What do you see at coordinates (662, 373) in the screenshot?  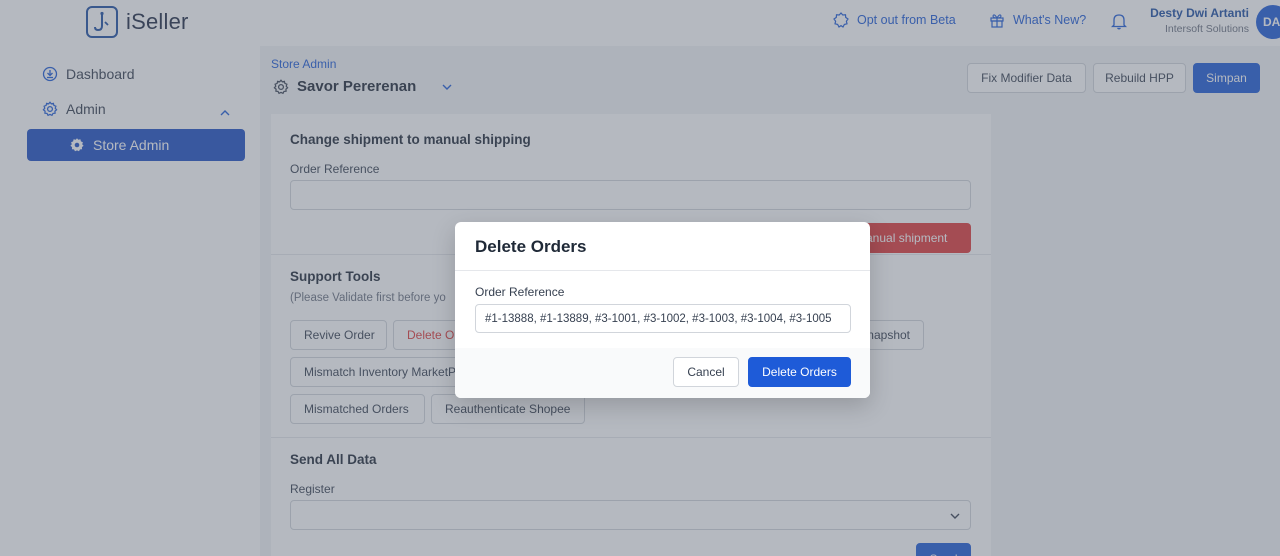 I see `dialog-footer: Cancel Delete Orders` at bounding box center [662, 373].